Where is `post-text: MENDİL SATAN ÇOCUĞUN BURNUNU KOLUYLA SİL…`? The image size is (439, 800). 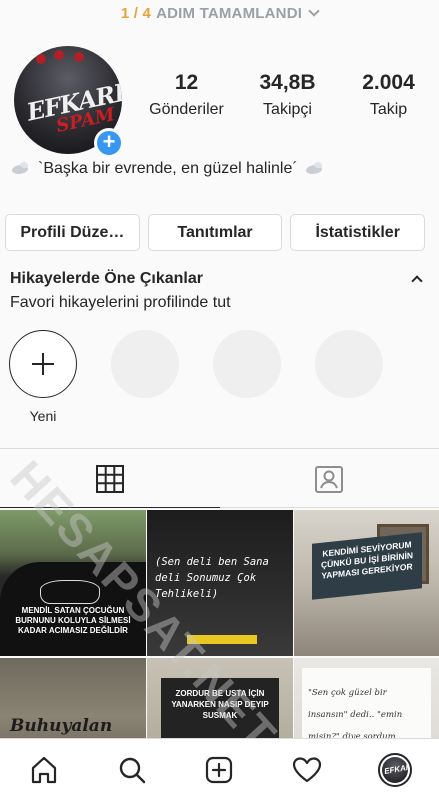 post-text: MENDİL SATAN ÇOCUĞUN BURNUNU KOLUYLA SİL… is located at coordinates (73, 620).